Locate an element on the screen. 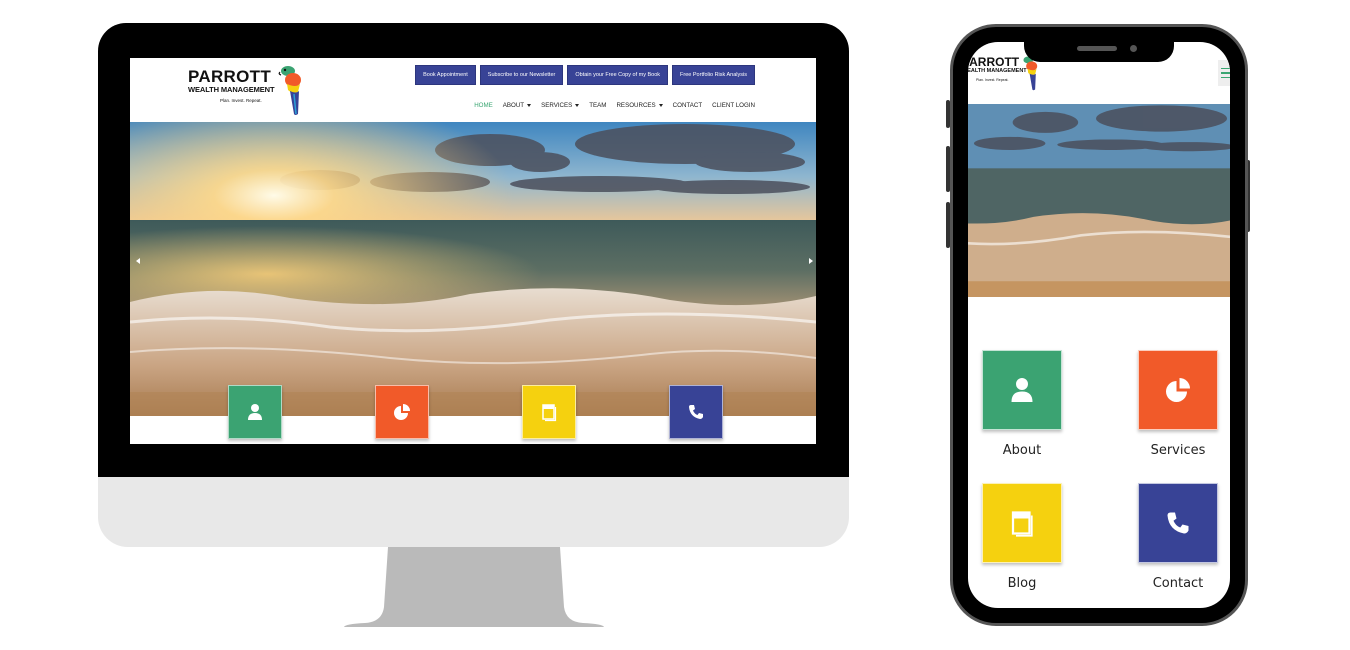  mobile-about-item: About is located at coordinates (1022, 404).